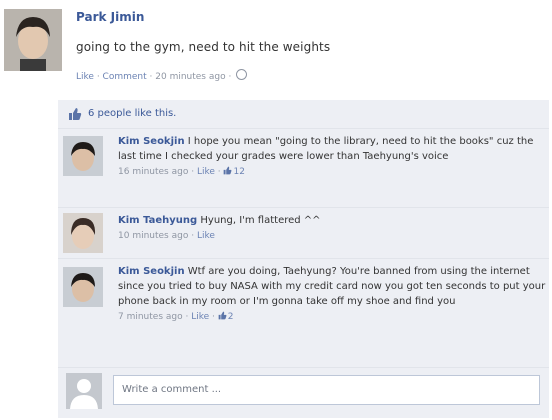 The width and height of the screenshot is (552, 420). Describe the element at coordinates (150, 317) in the screenshot. I see `comment-timestamp: 7 minutes ago` at that location.